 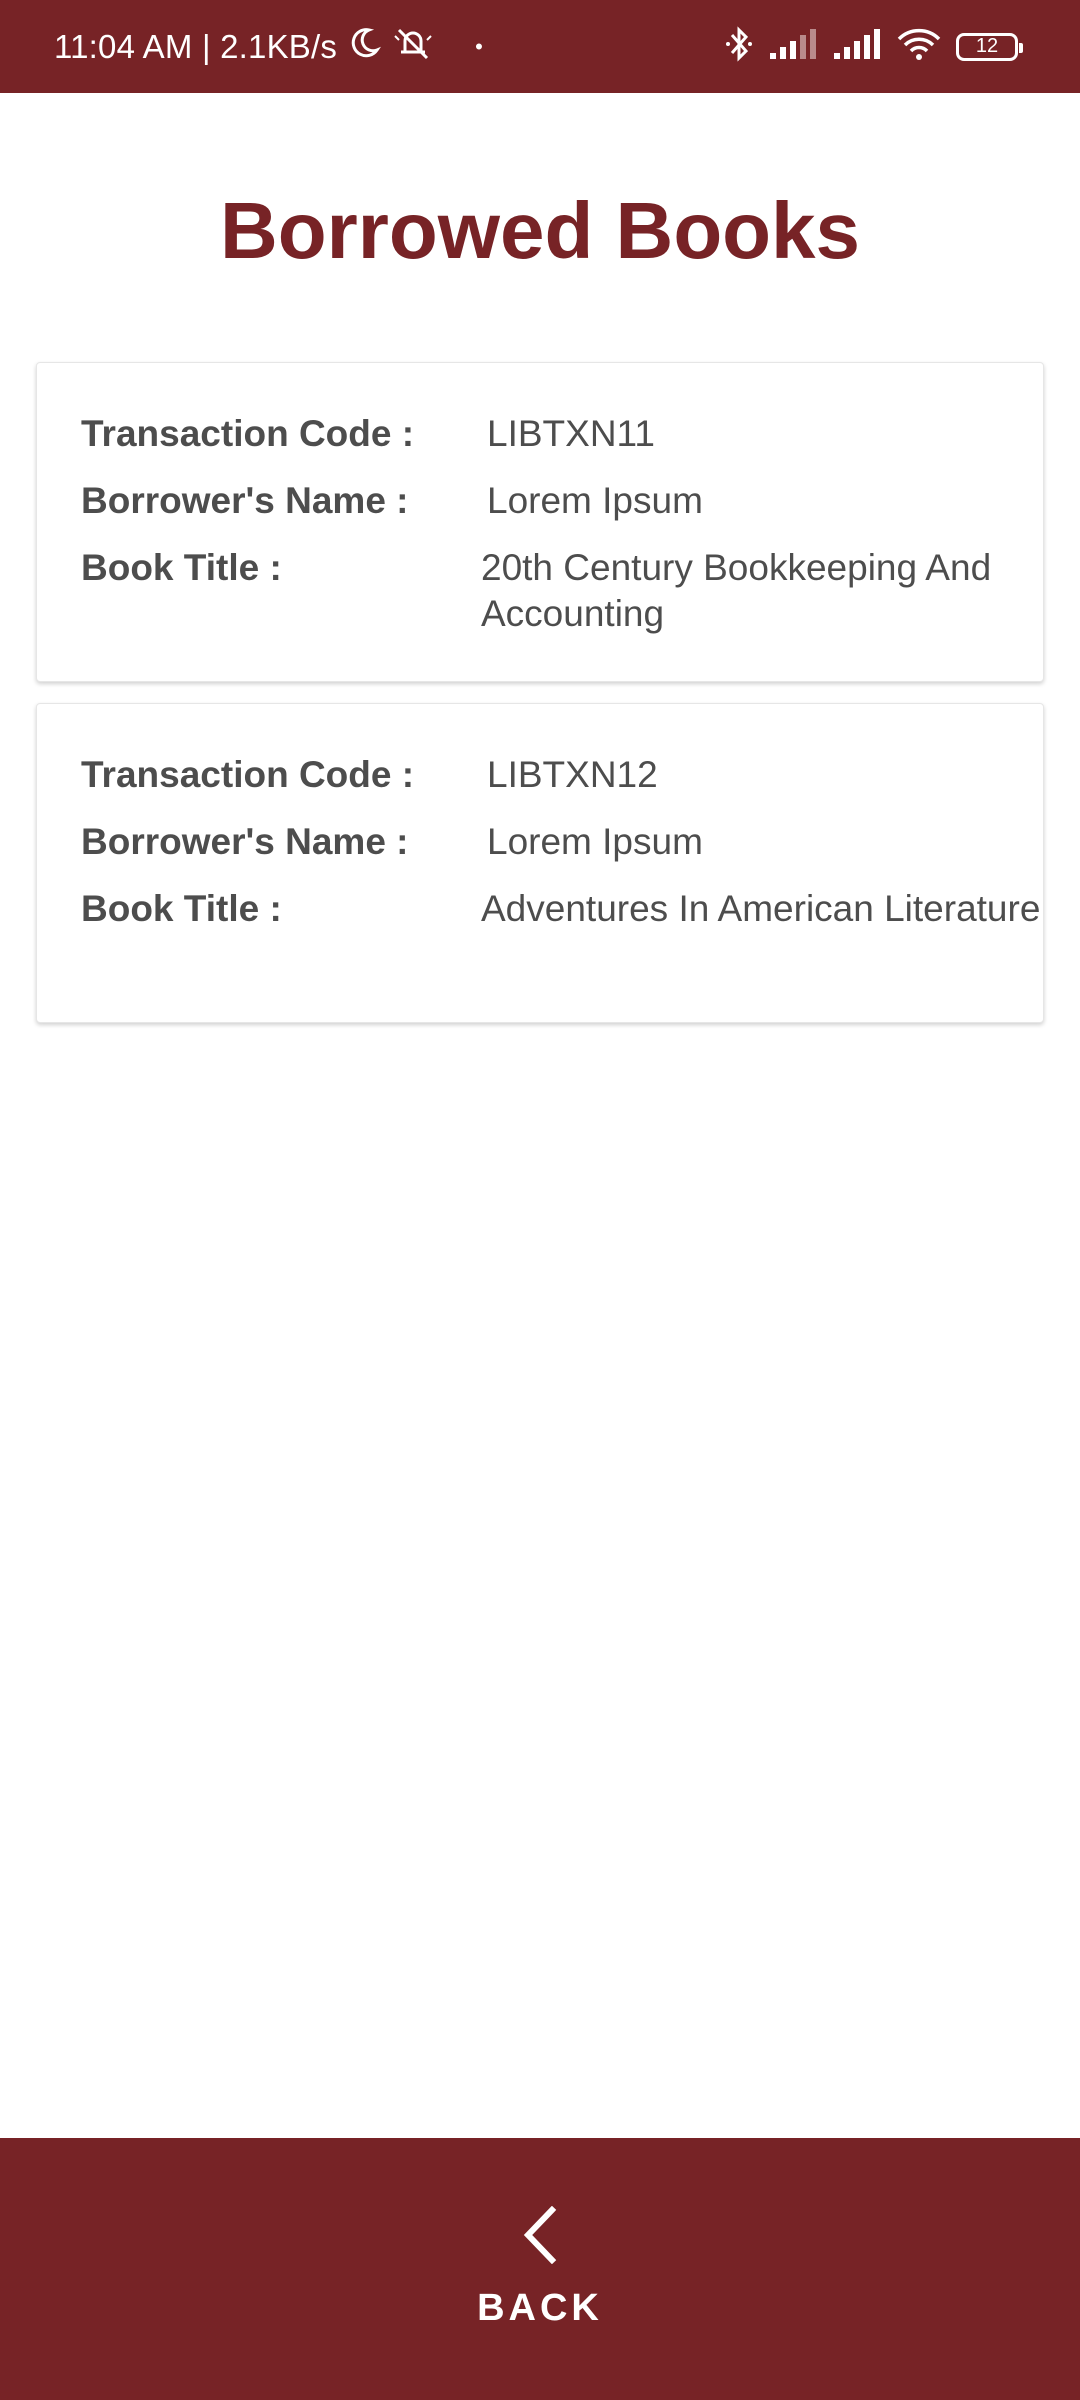 What do you see at coordinates (572, 774) in the screenshot?
I see `transaction-code-value: LIBTXN12` at bounding box center [572, 774].